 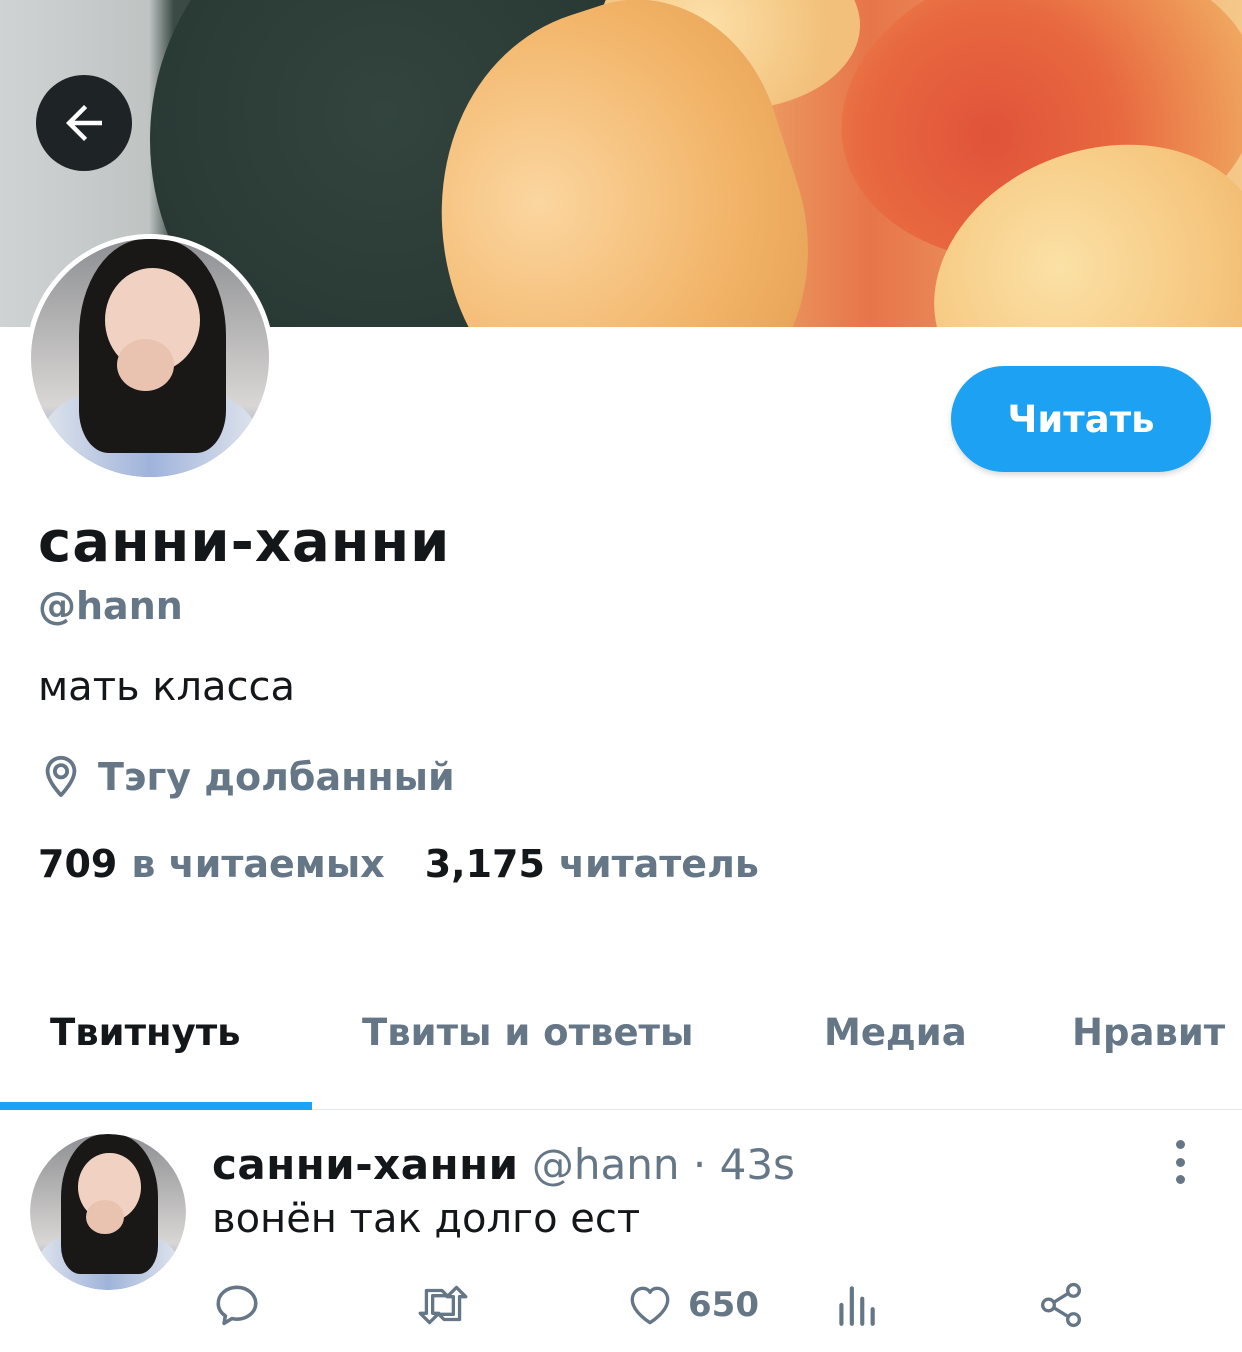 What do you see at coordinates (723, 1305) in the screenshot?
I see `like-count: 650` at bounding box center [723, 1305].